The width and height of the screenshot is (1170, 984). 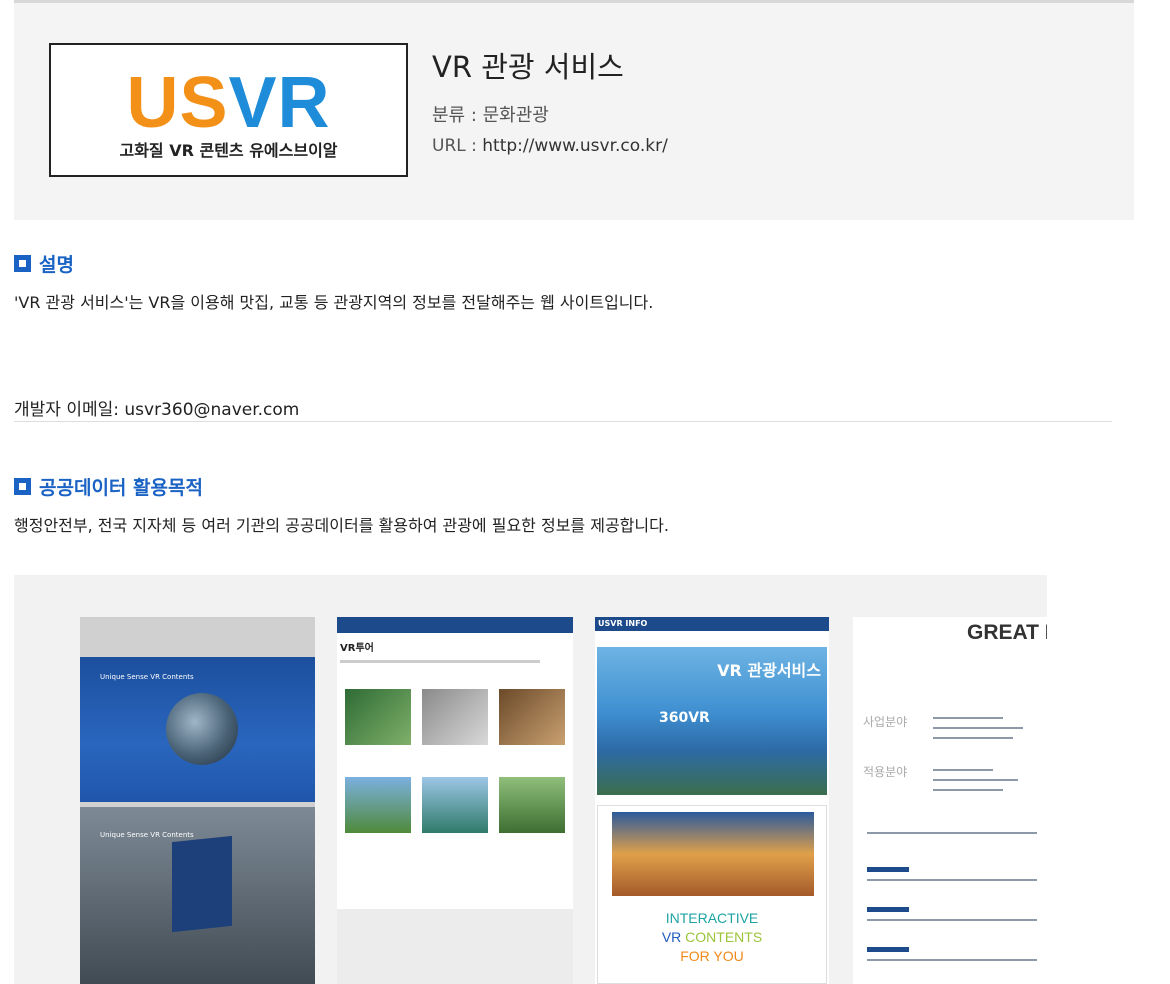 What do you see at coordinates (490, 115) in the screenshot?
I see `service-category: 분류 : 문화관광` at bounding box center [490, 115].